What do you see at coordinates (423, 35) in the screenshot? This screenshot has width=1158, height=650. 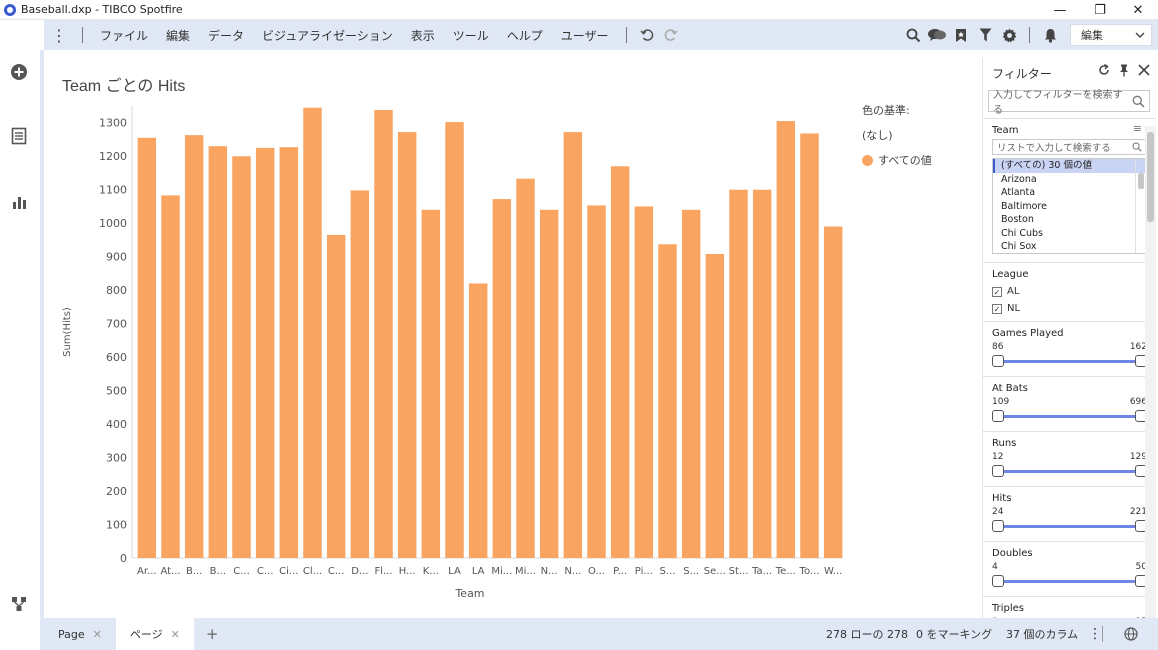 I see `menu-view: 表示` at bounding box center [423, 35].